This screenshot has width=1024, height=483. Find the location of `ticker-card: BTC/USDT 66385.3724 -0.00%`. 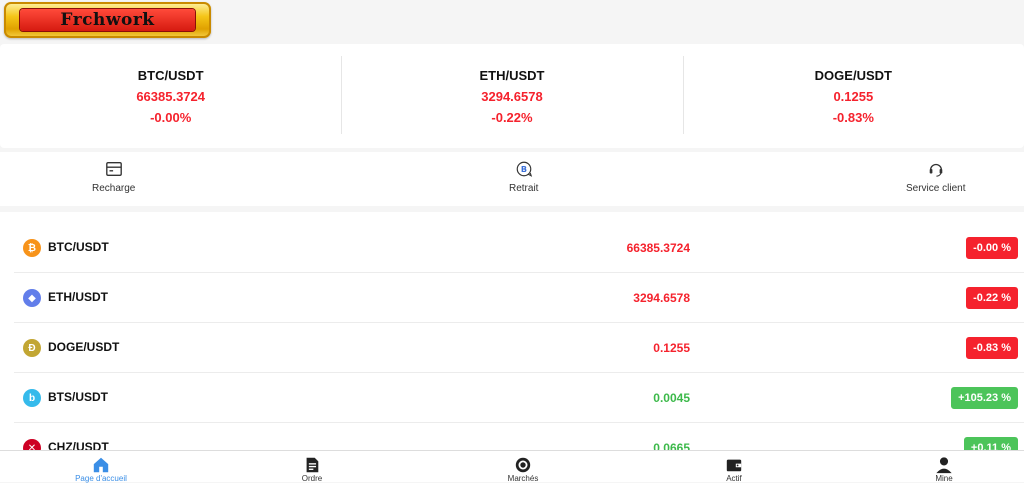

ticker-card: BTC/USDT 66385.3724 -0.00% is located at coordinates (170, 96).